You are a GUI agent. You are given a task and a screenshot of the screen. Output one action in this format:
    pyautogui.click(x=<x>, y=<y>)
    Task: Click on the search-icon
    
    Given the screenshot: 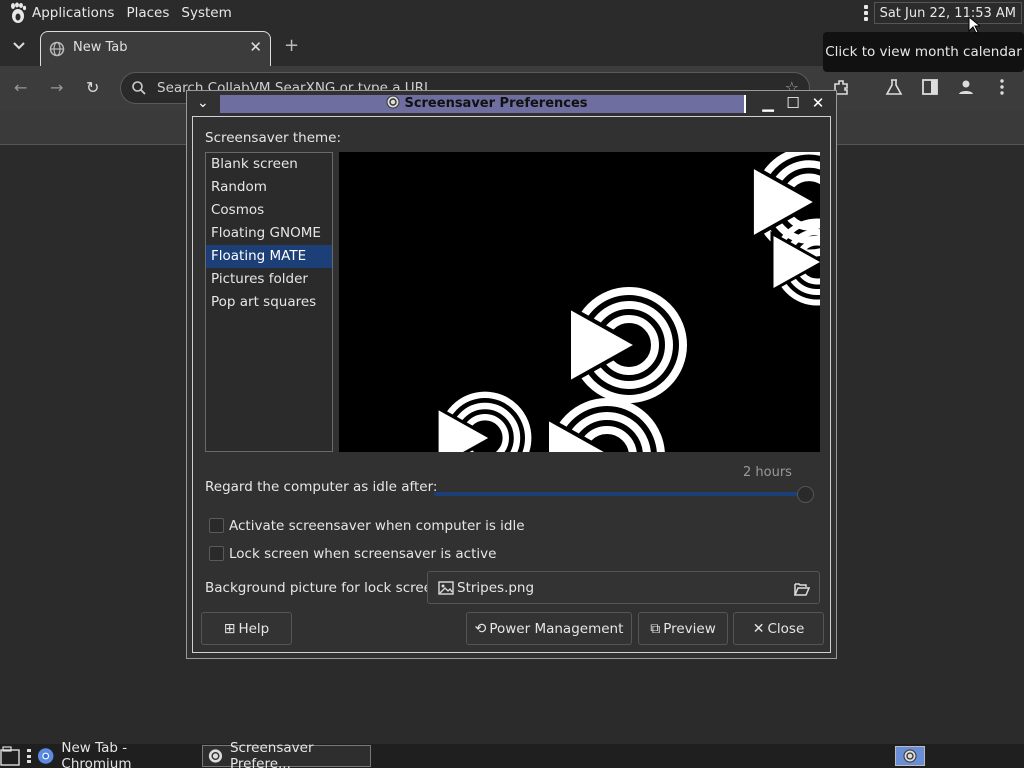 What is the action you would take?
    pyautogui.click(x=139, y=88)
    